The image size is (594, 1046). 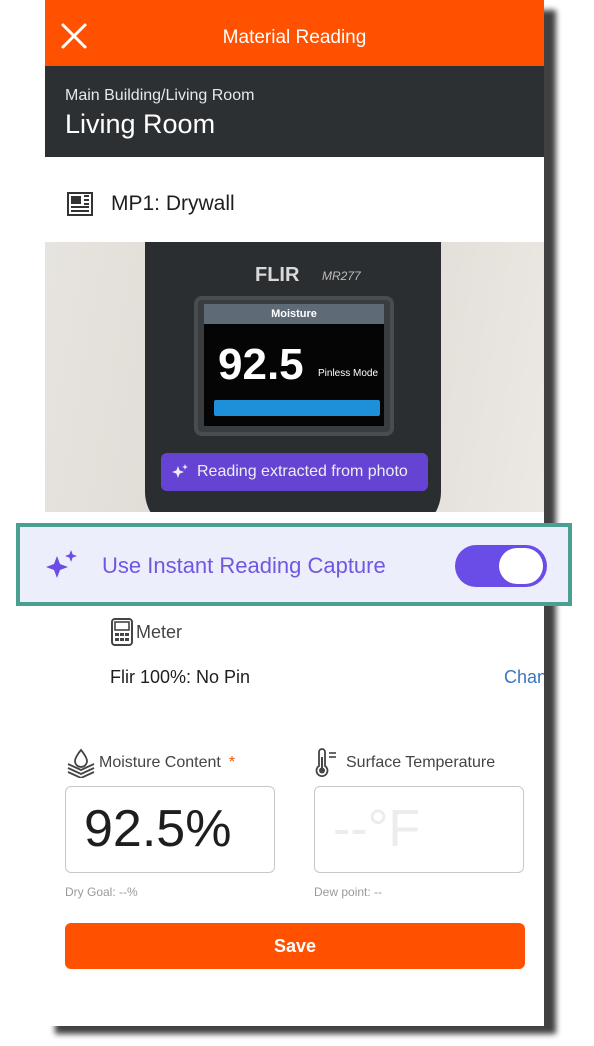 What do you see at coordinates (294, 37) in the screenshot?
I see `page-title: Material Reading` at bounding box center [294, 37].